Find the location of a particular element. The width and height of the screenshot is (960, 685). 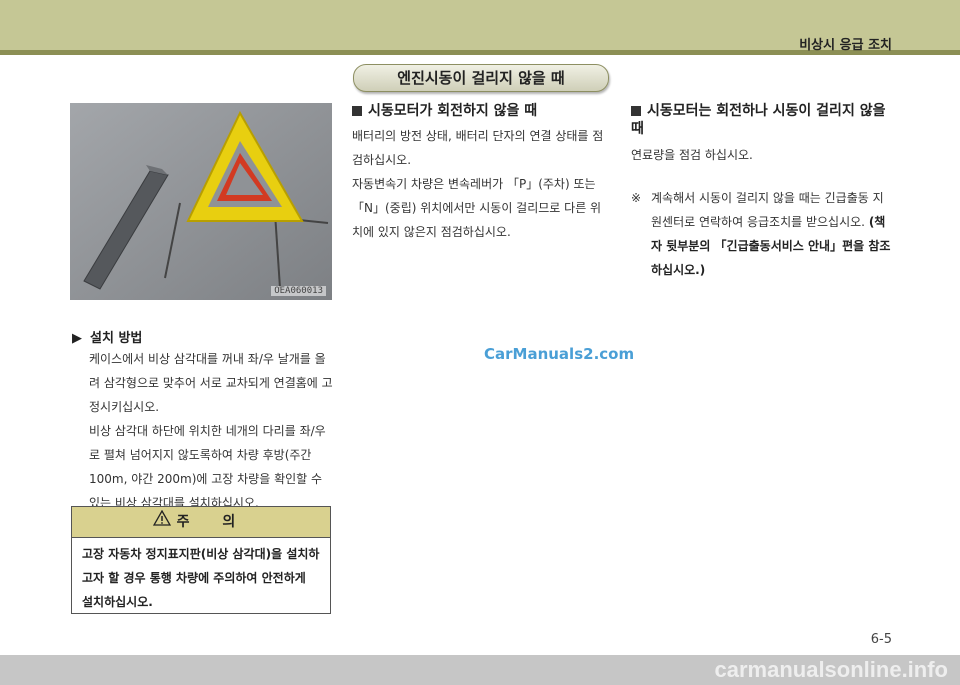

caution-title: 주 의 is located at coordinates (213, 522).